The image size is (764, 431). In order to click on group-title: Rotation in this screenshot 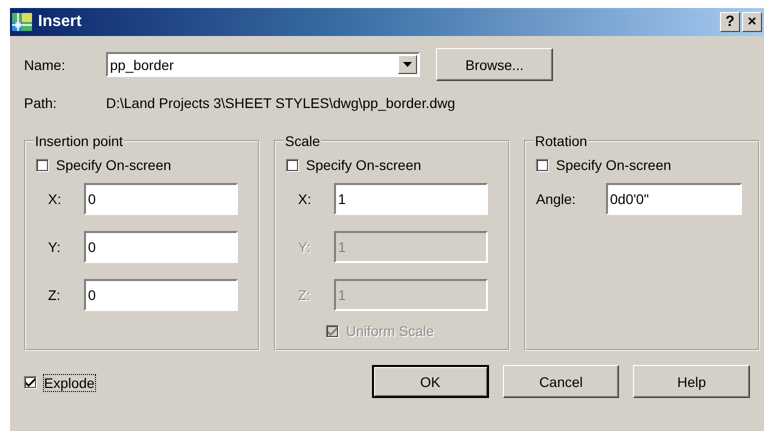, I will do `click(561, 141)`.